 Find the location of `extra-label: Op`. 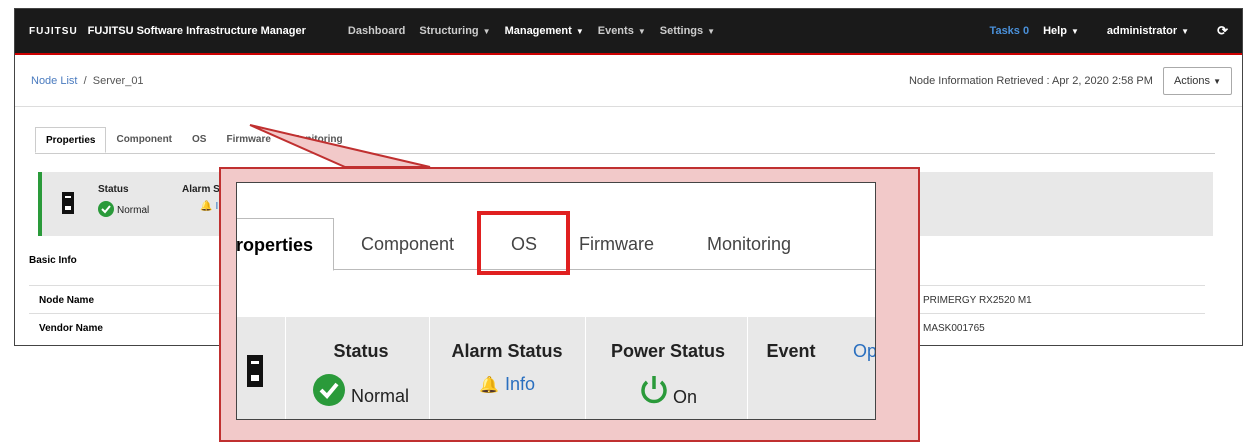

extra-label: Op is located at coordinates (860, 351).